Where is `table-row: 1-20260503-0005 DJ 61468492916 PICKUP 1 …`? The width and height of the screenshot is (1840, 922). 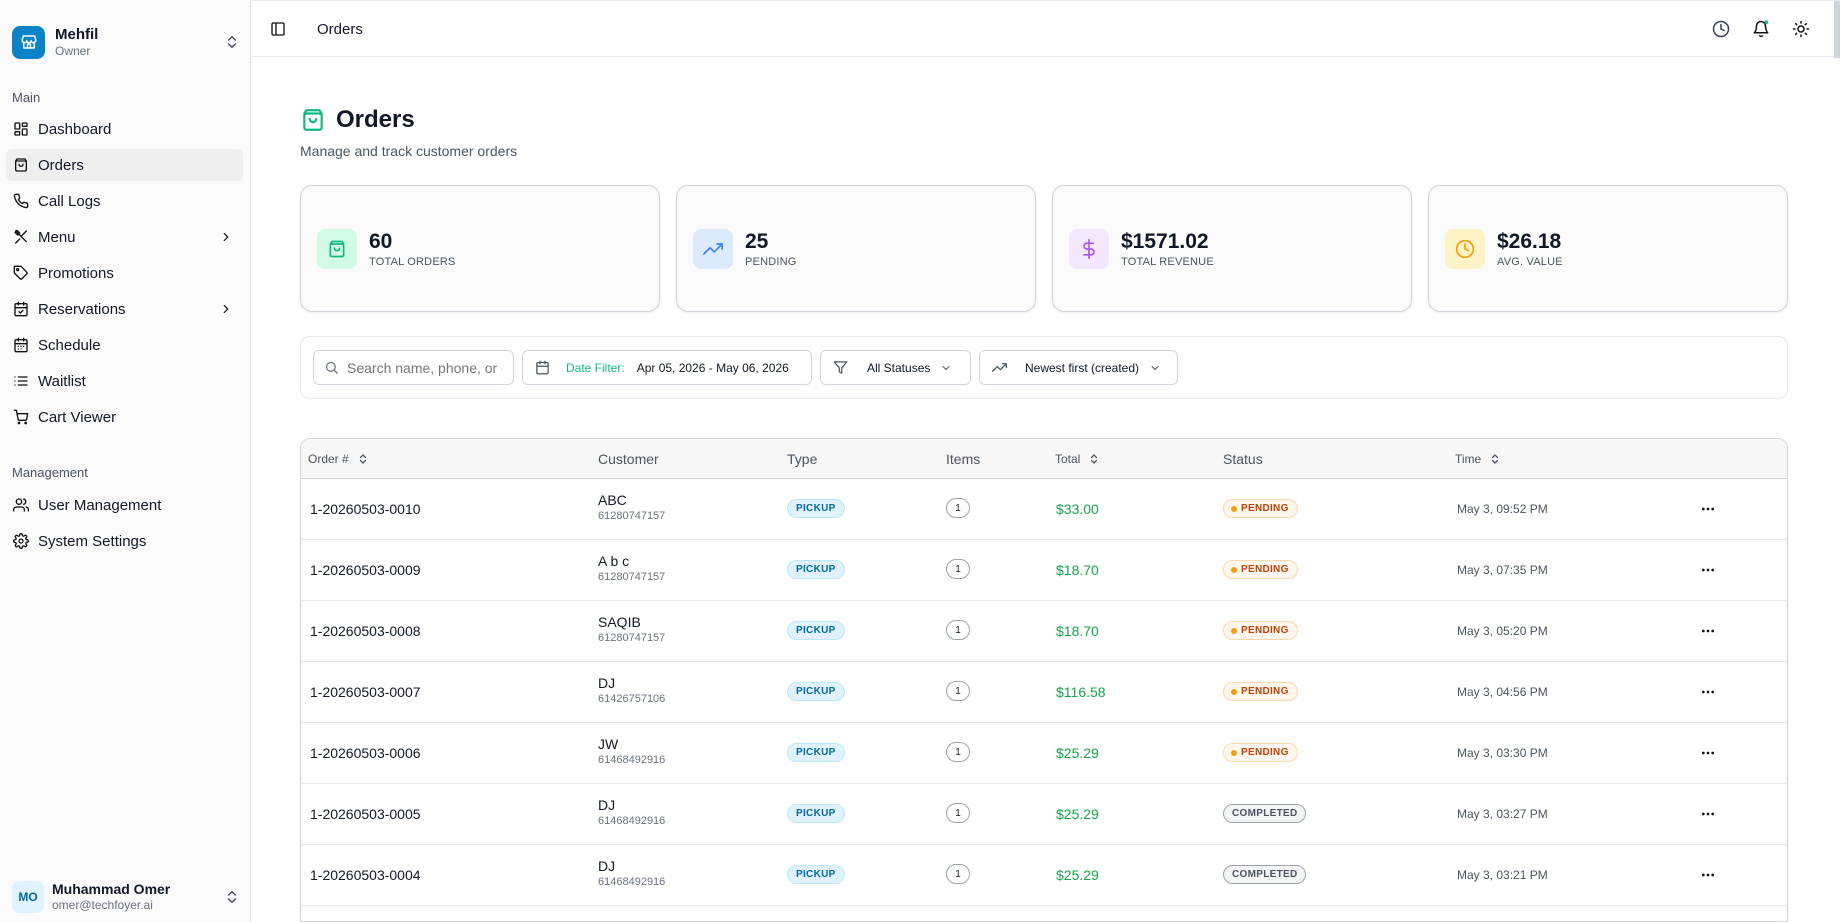
table-row: 1-20260503-0005 DJ 61468492916 PICKUP 1 … is located at coordinates (1044, 814).